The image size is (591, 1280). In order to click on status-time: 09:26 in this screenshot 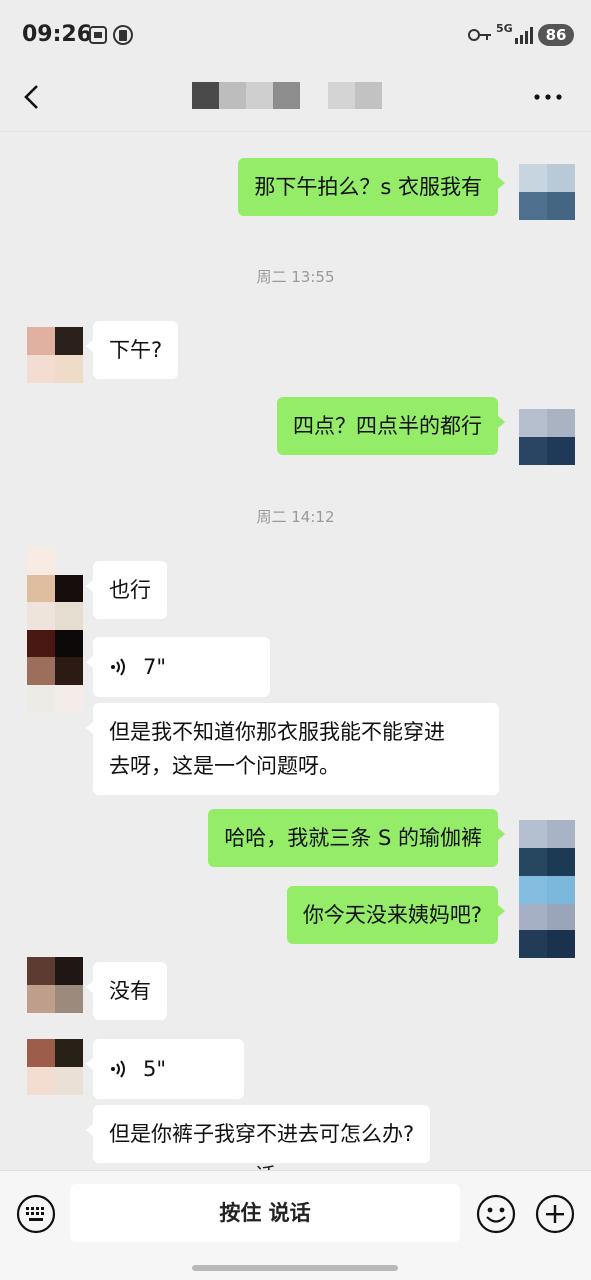, I will do `click(57, 34)`.